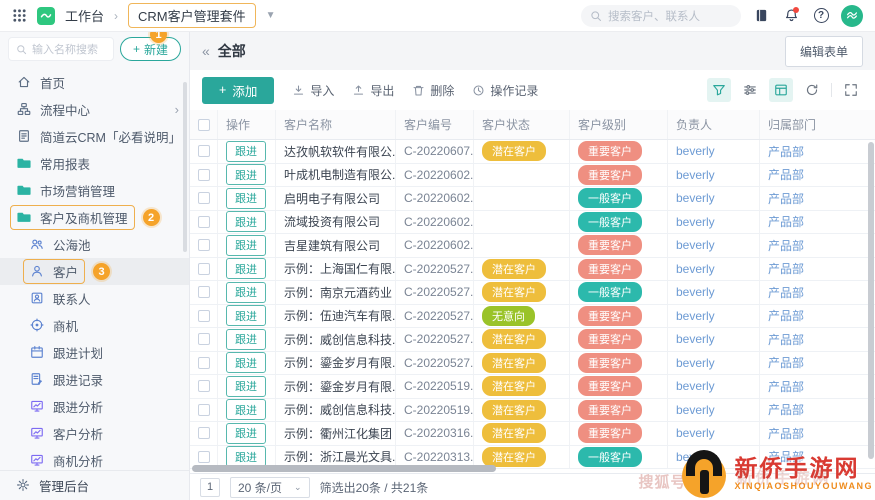 Image resolution: width=875 pixels, height=500 pixels. What do you see at coordinates (336, 433) in the screenshot?
I see `customer-name-cell: 示例：衢州江化集团` at bounding box center [336, 433].